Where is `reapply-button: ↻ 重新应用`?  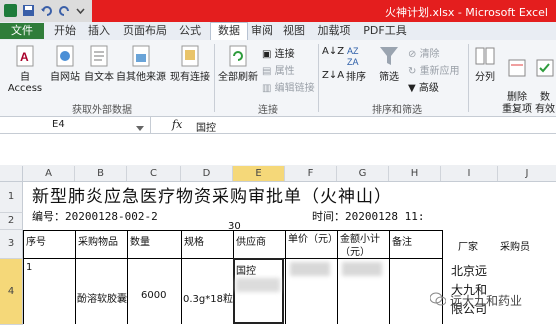 reapply-button: ↻ 重新应用 is located at coordinates (434, 69).